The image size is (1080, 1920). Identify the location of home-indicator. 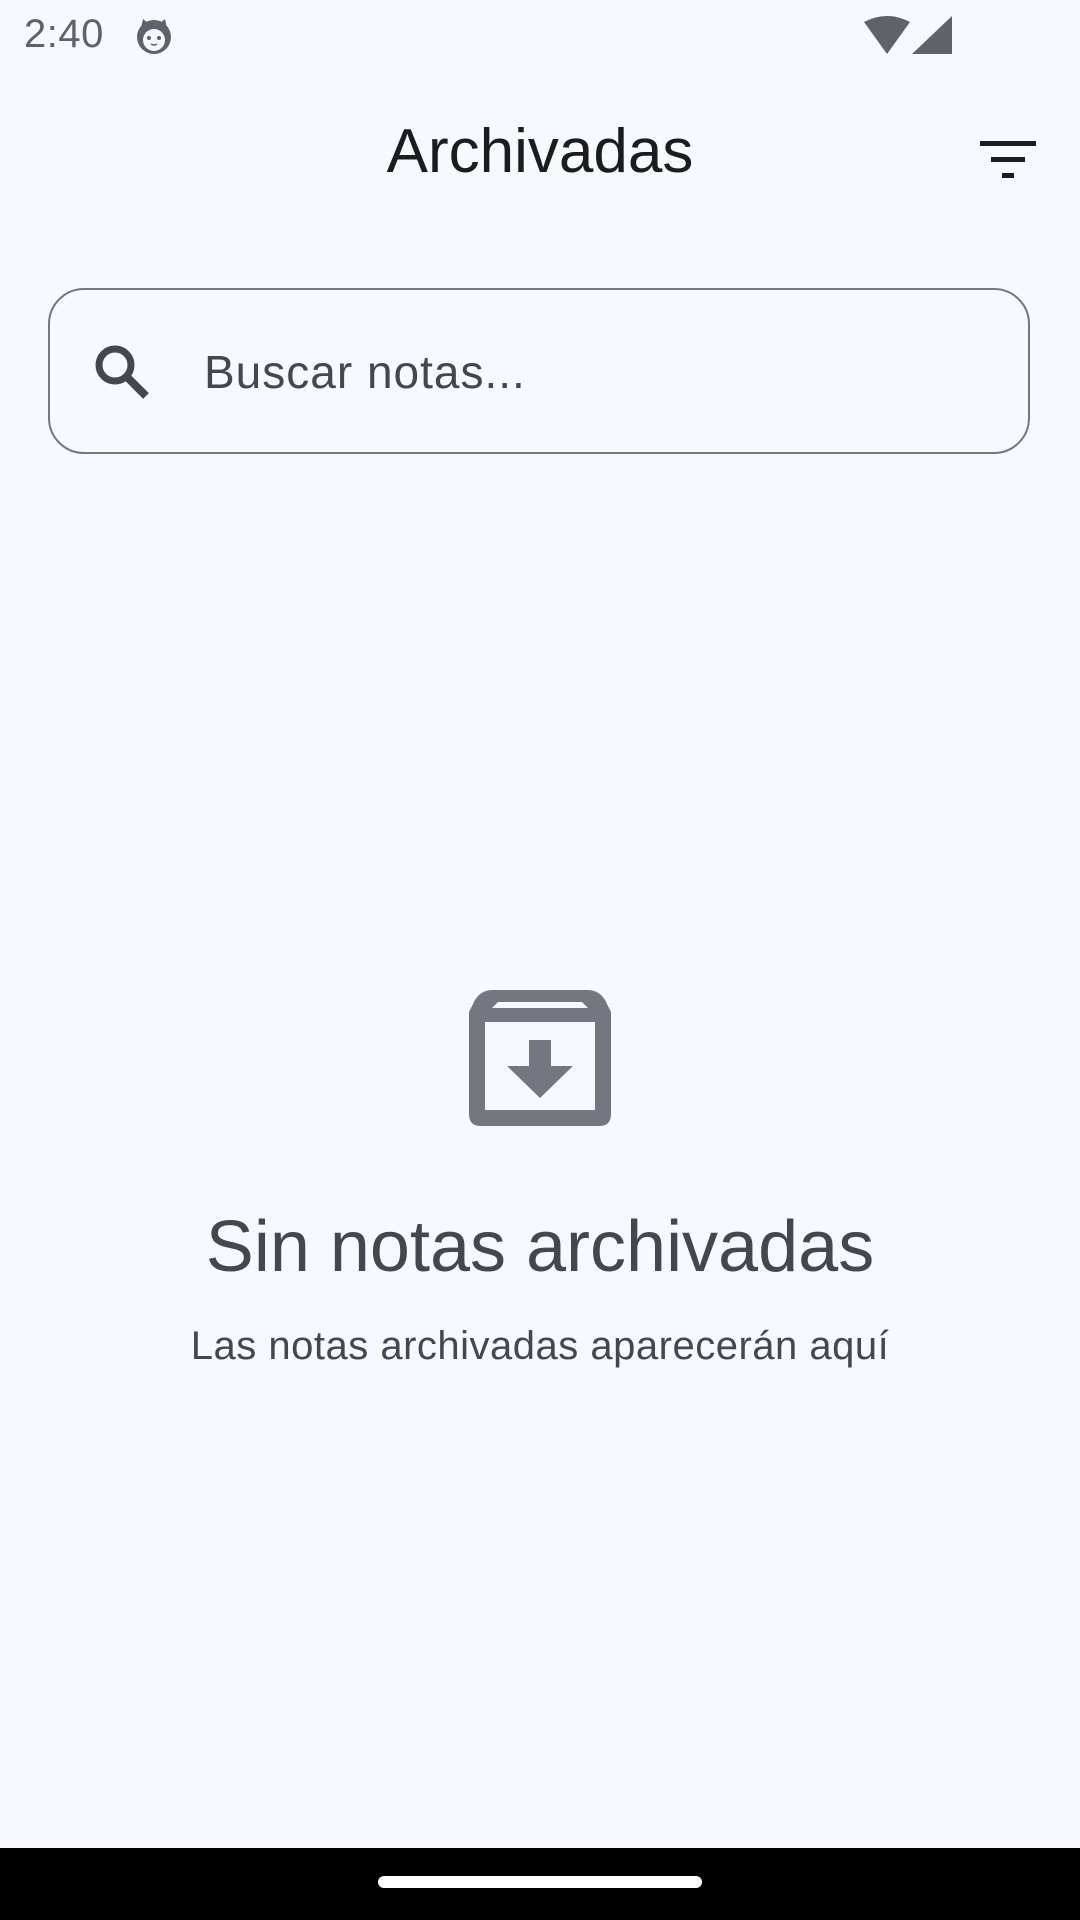
(540, 1882).